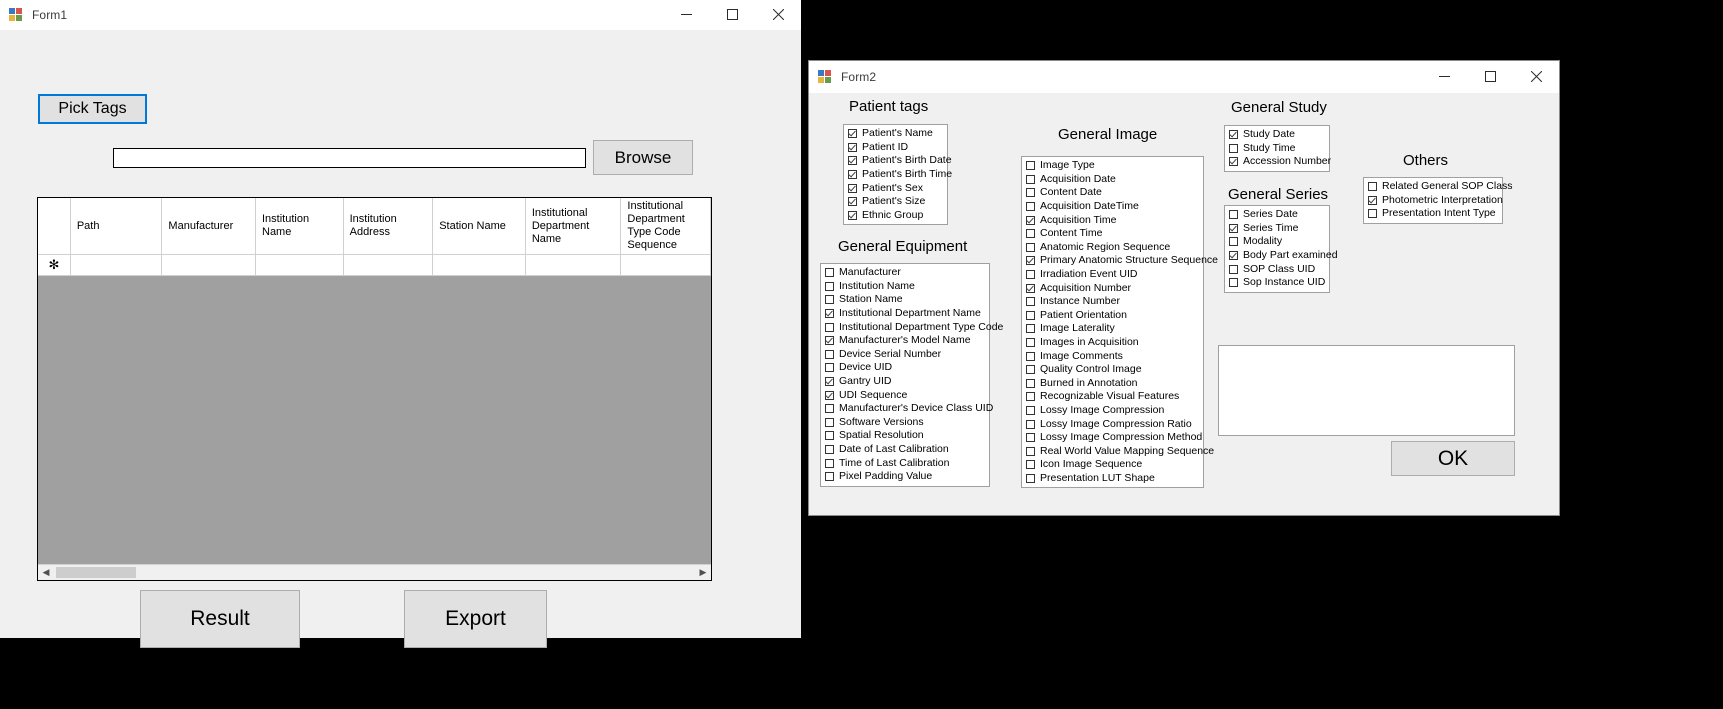  What do you see at coordinates (1277, 135) in the screenshot?
I see `checkbox-item: Study Date` at bounding box center [1277, 135].